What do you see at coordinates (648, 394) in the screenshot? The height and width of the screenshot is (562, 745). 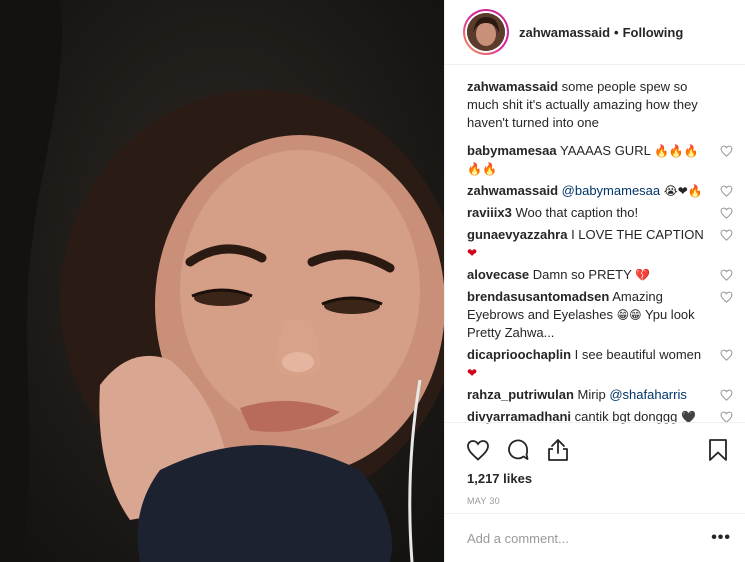 I see `comment-mention: @shafaharris` at bounding box center [648, 394].